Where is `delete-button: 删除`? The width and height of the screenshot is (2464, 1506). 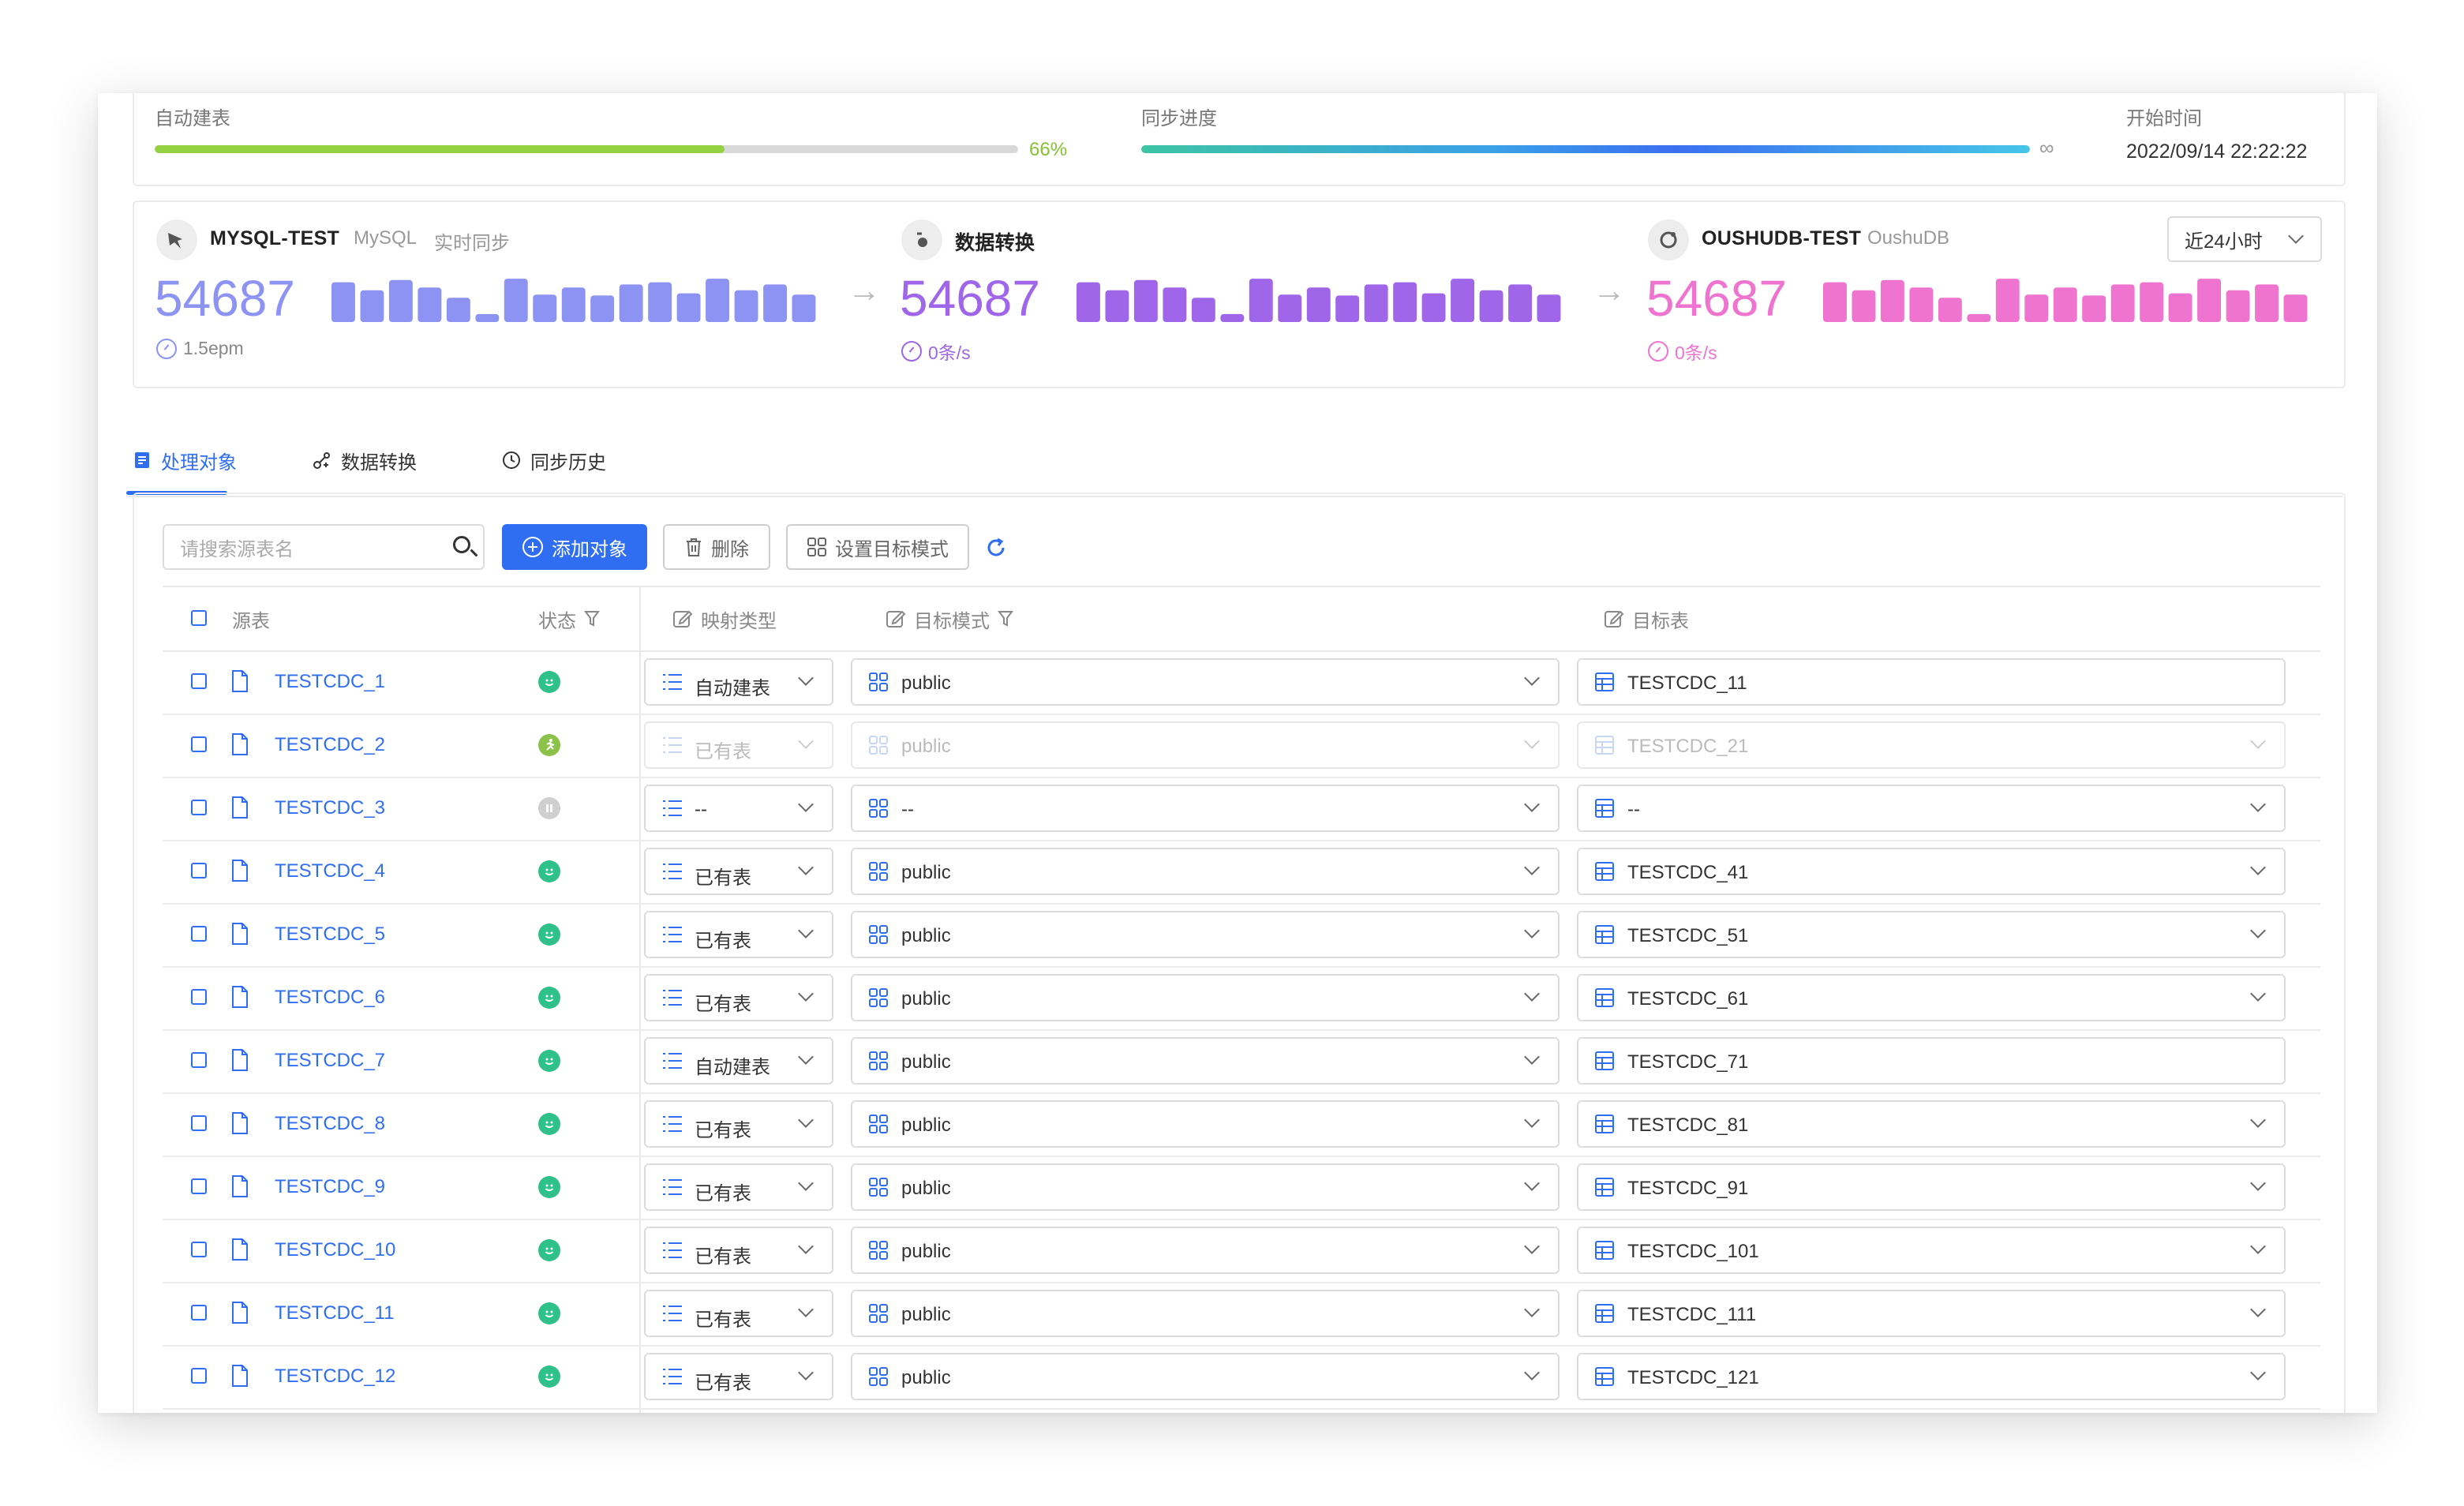 delete-button: 删除 is located at coordinates (716, 547).